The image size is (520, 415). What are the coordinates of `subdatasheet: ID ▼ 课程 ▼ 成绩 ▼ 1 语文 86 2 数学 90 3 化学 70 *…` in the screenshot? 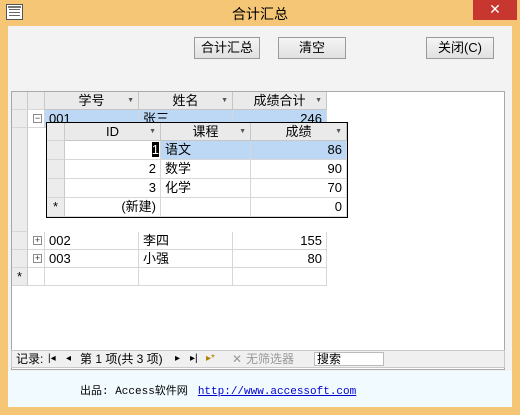 It's located at (197, 170).